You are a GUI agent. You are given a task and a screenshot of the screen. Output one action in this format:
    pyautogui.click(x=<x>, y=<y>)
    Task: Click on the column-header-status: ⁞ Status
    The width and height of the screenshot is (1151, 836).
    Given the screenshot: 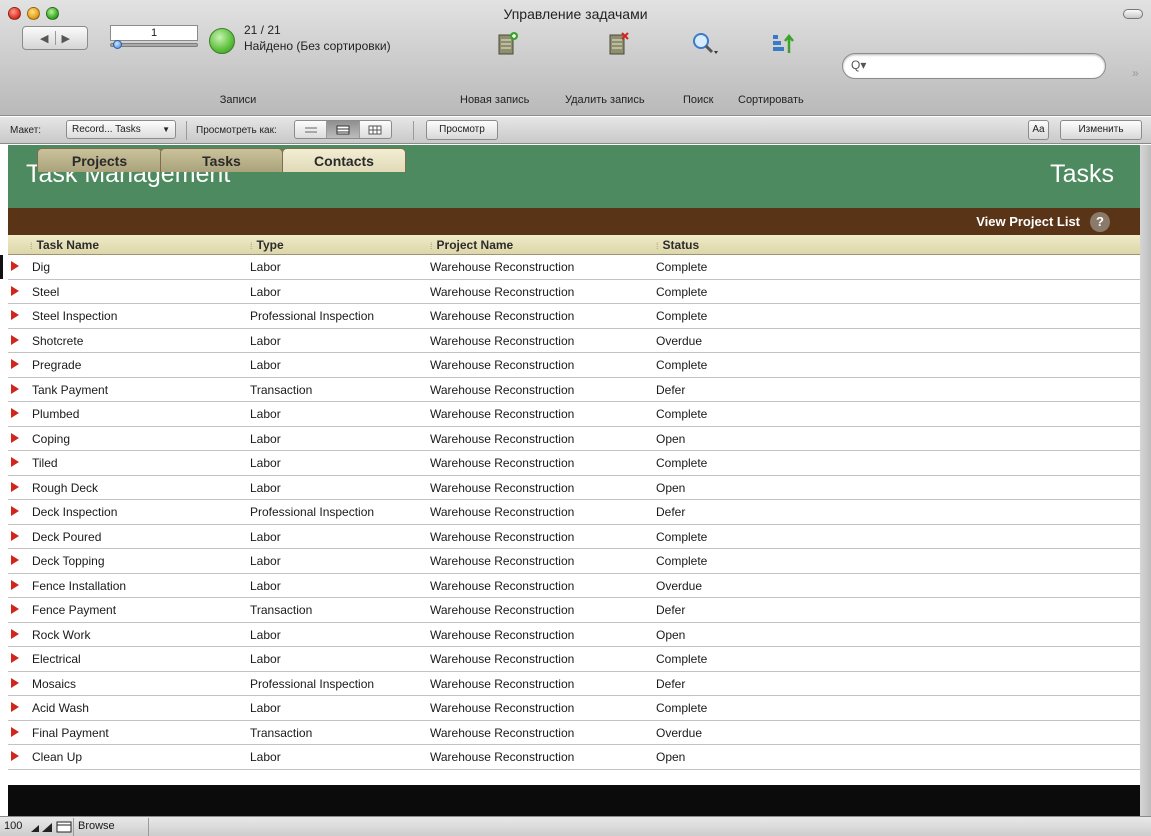 What is the action you would take?
    pyautogui.click(x=677, y=245)
    